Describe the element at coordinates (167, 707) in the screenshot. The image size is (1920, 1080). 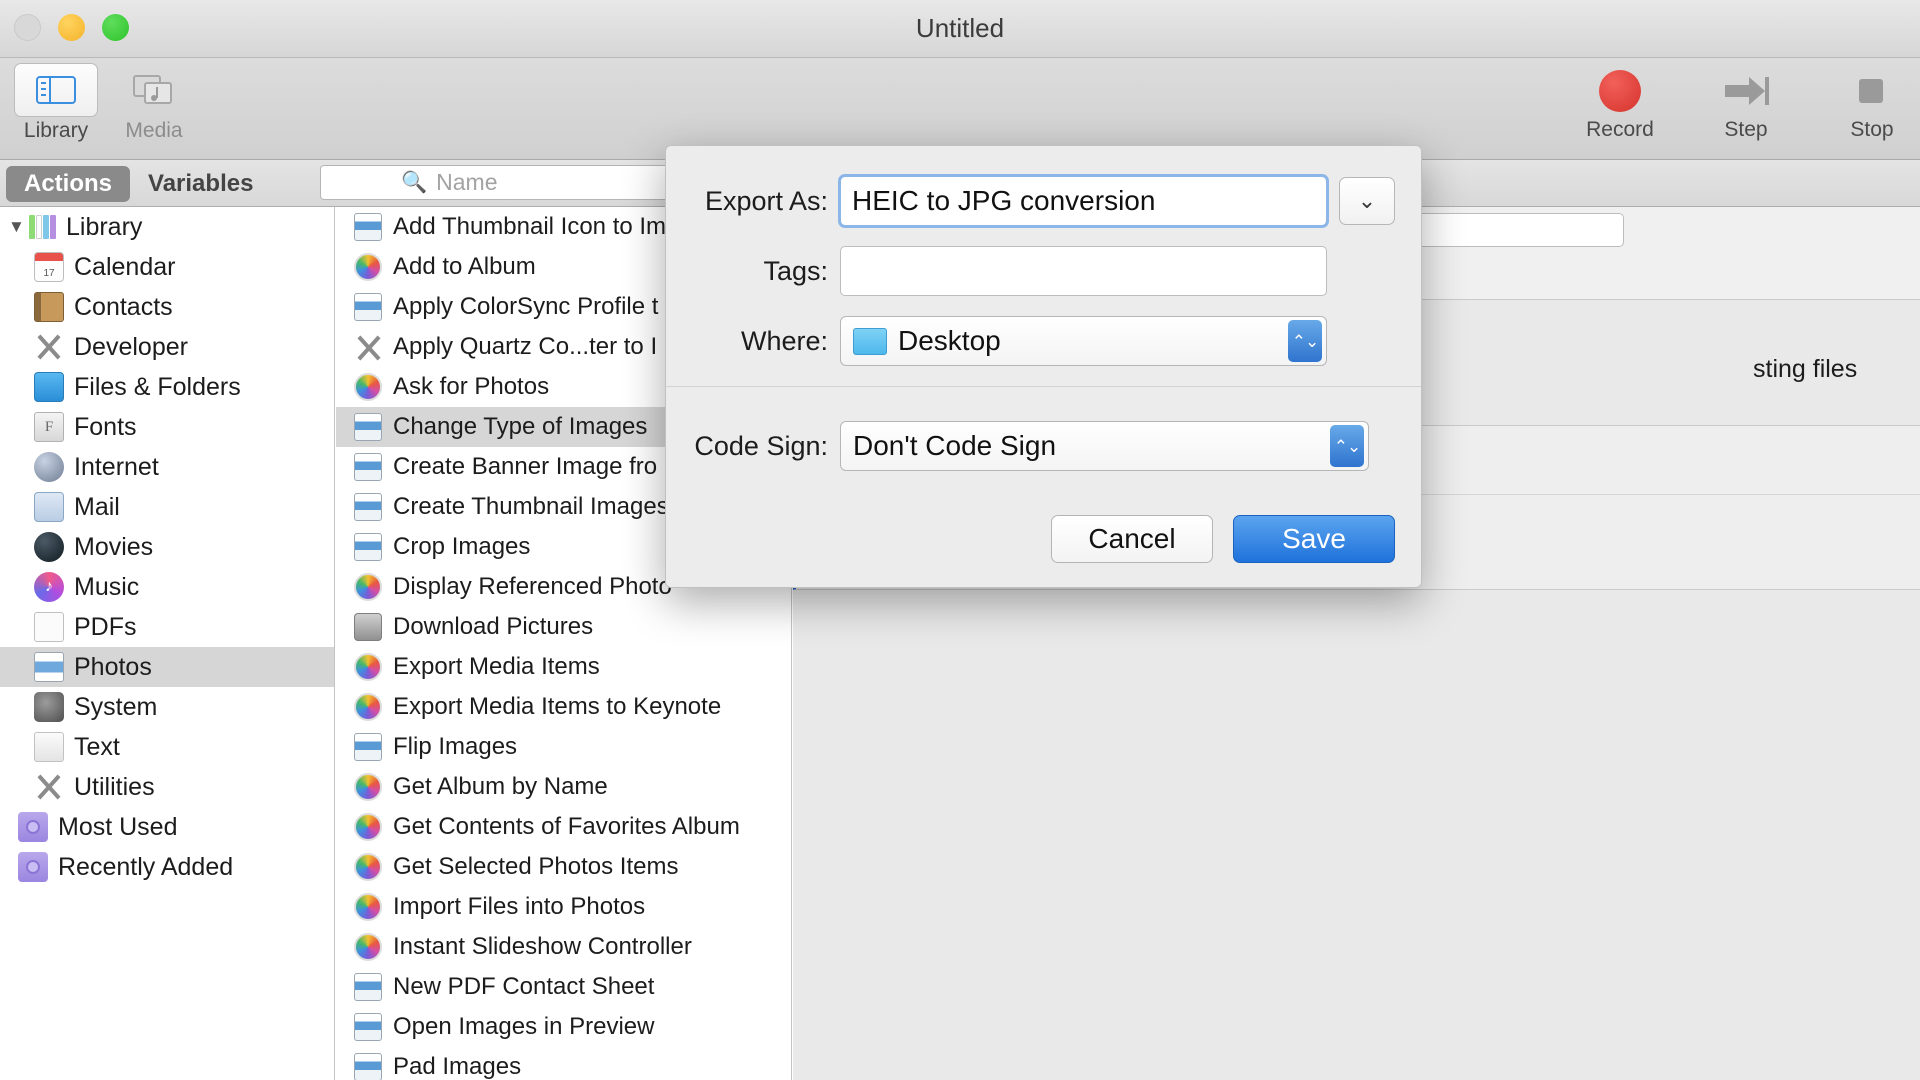
I see `sidebar-item-system: System` at that location.